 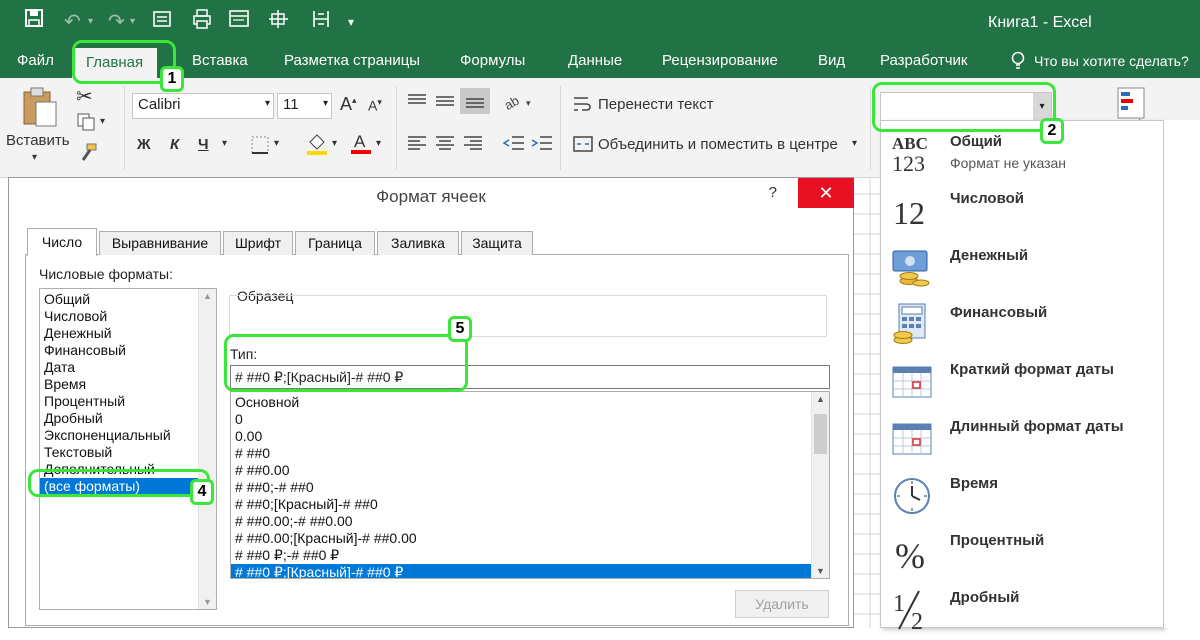 What do you see at coordinates (375, 105) in the screenshot?
I see `decrease-font-icon: A▾` at bounding box center [375, 105].